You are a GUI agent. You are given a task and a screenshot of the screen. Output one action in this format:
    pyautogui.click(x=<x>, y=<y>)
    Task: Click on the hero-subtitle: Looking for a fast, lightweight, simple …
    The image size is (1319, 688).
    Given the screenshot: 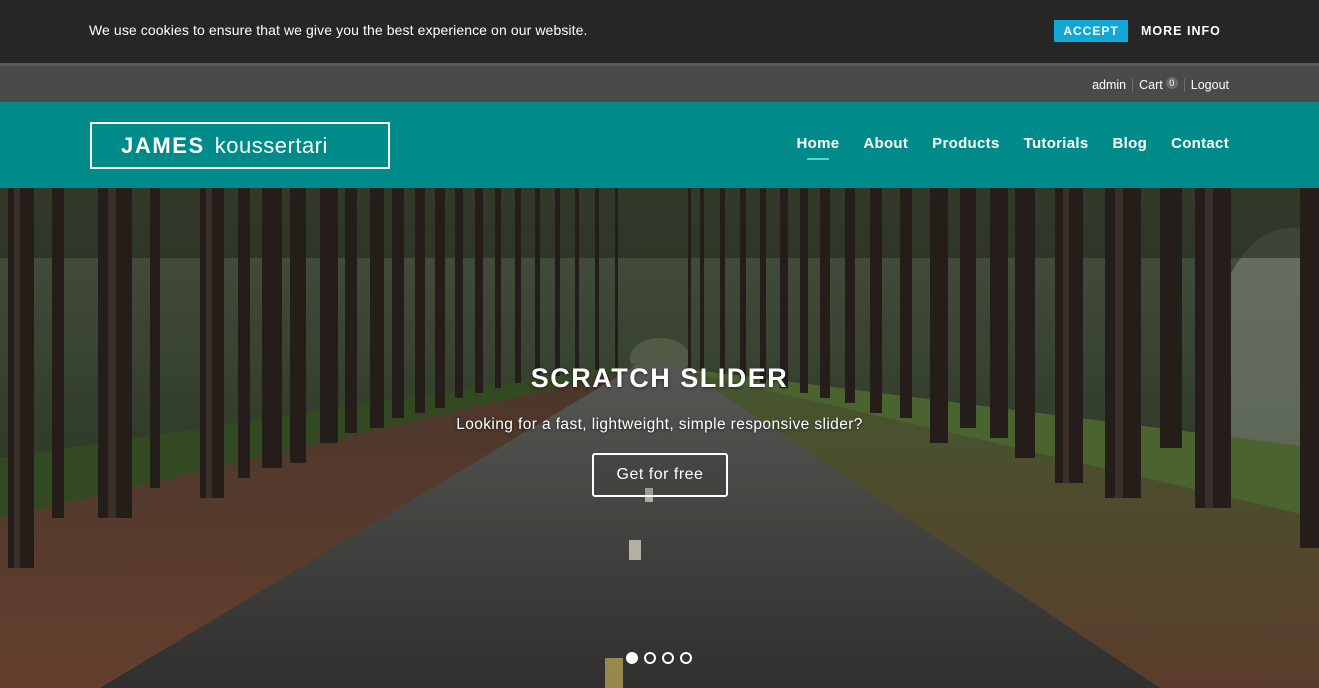 What is the action you would take?
    pyautogui.click(x=659, y=424)
    